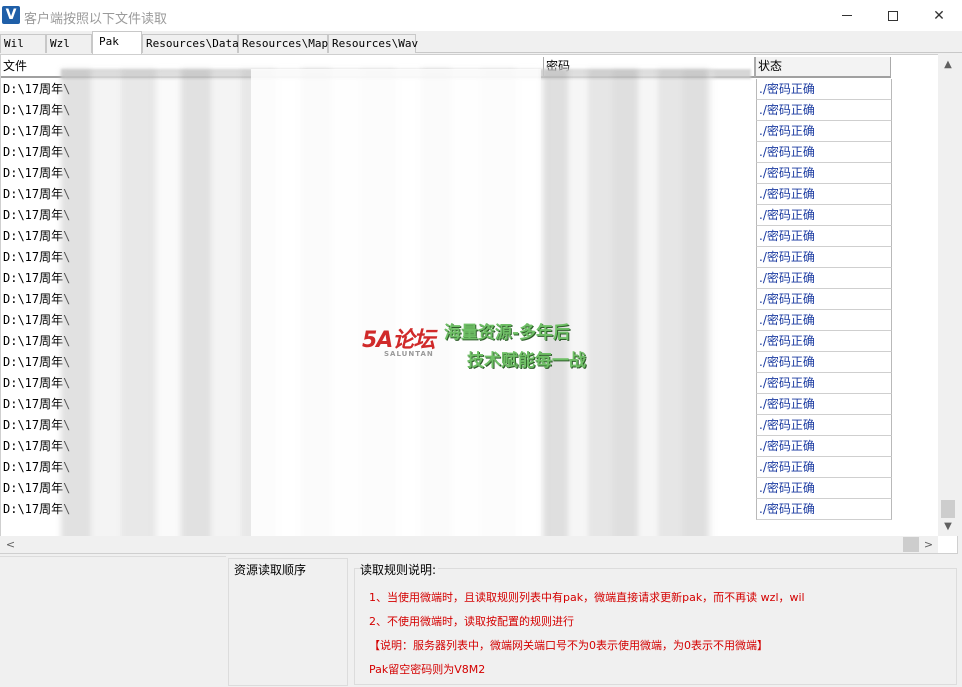  What do you see at coordinates (96, 19) in the screenshot?
I see `window-title: 客户端按照以下文件读取` at bounding box center [96, 19].